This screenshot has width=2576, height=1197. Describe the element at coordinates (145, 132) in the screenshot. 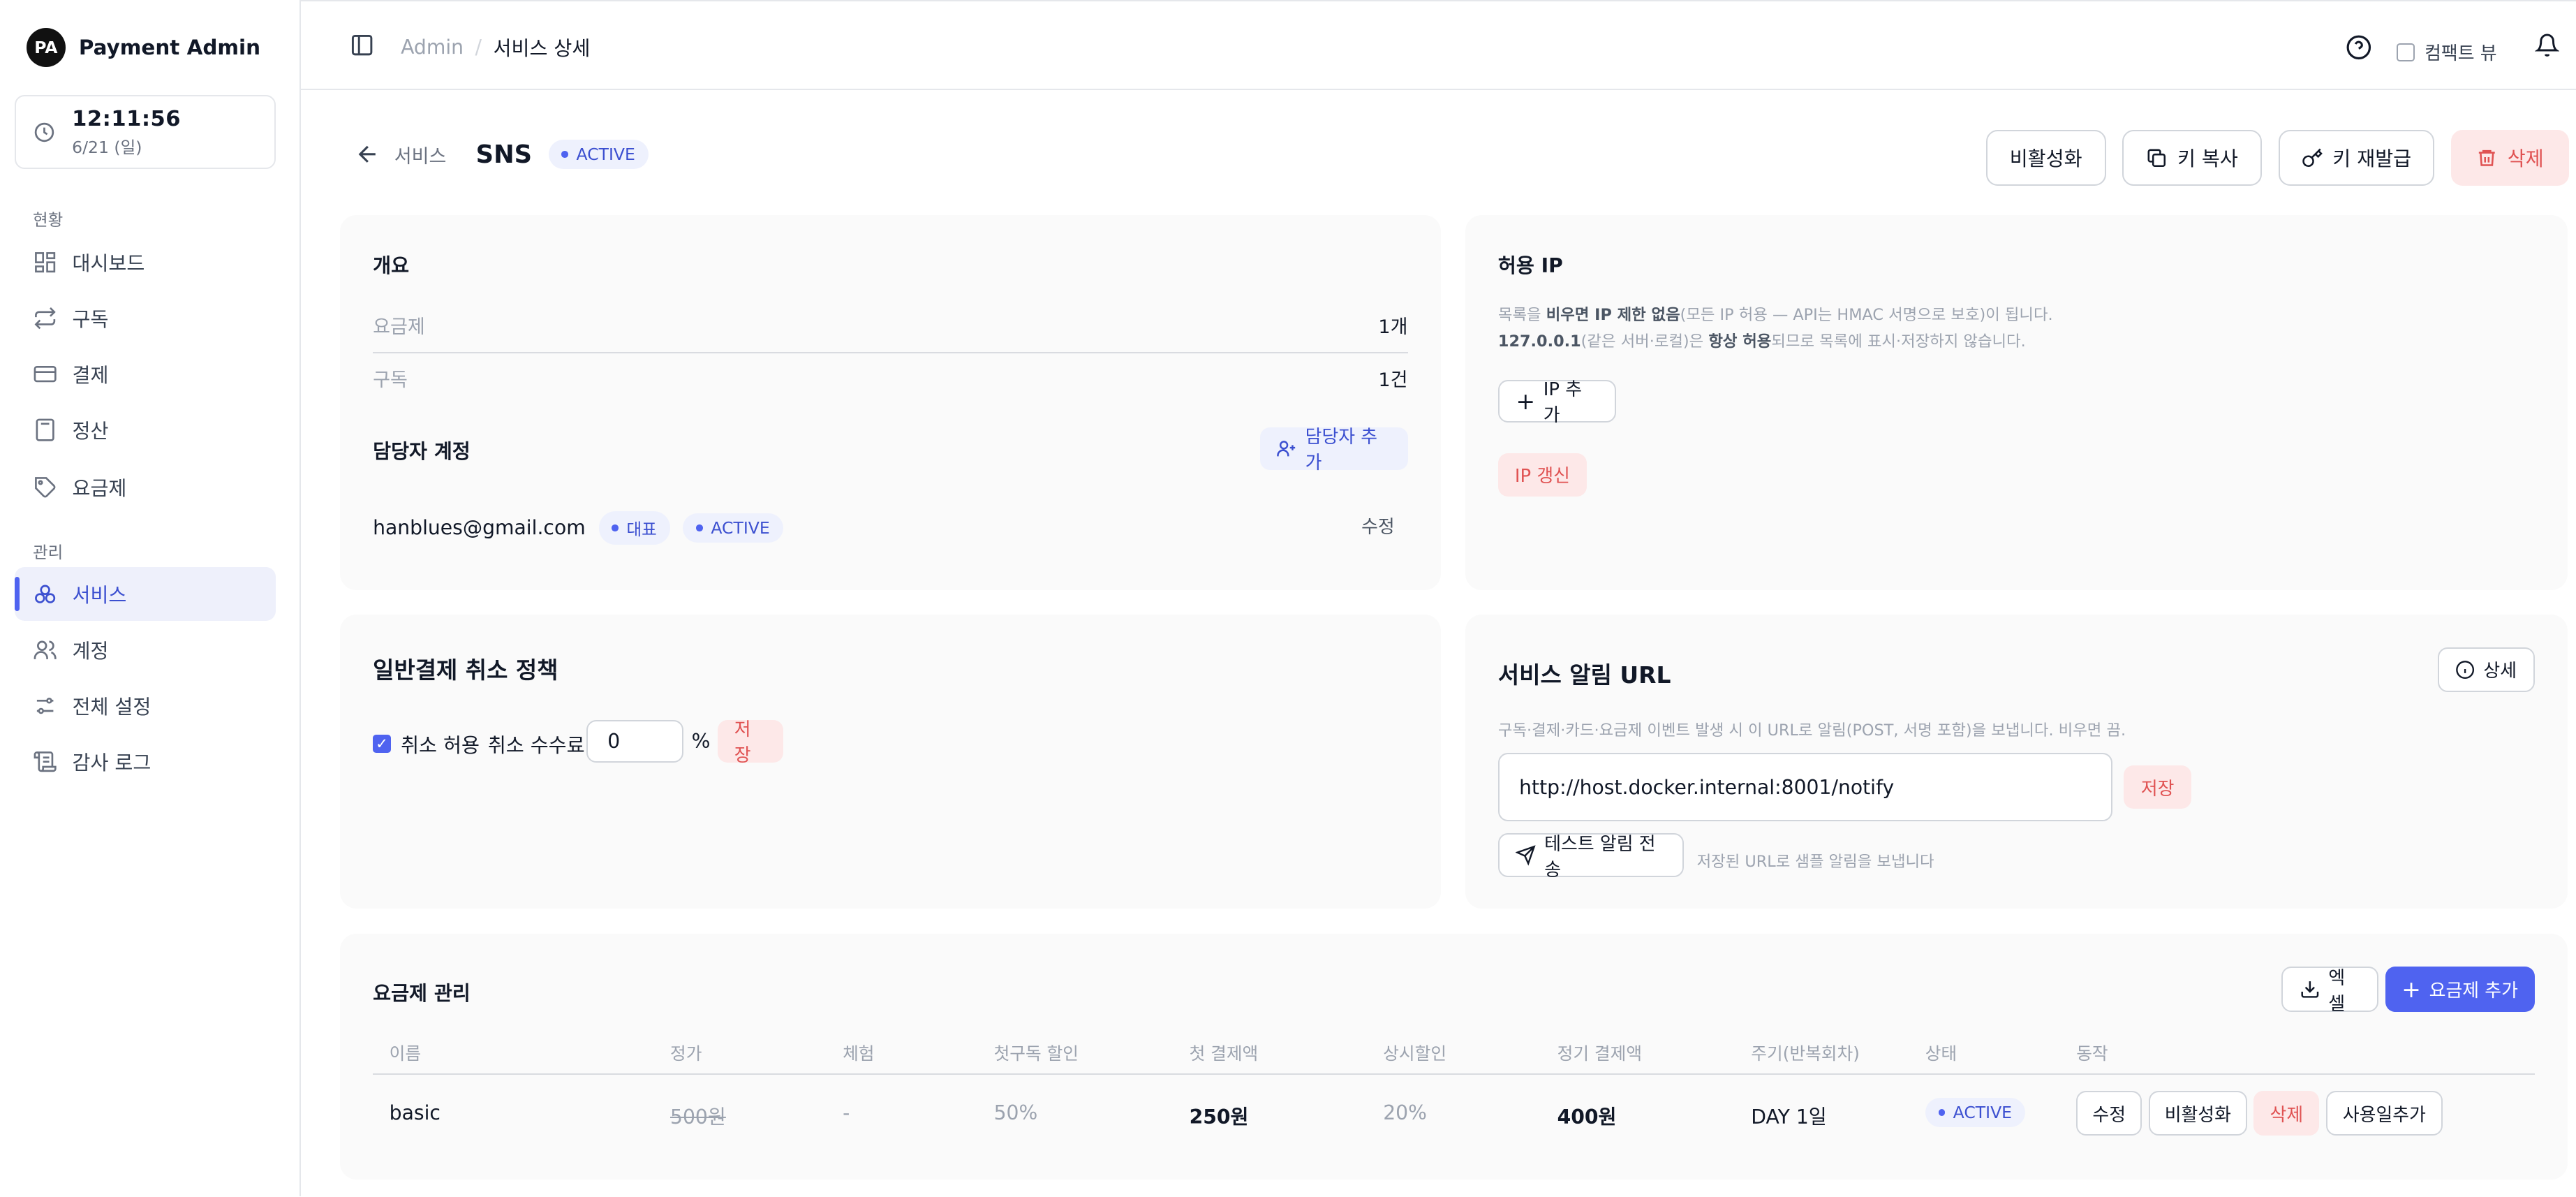

I see `clock-widget: 12:11:56 6/21 (일)` at that location.